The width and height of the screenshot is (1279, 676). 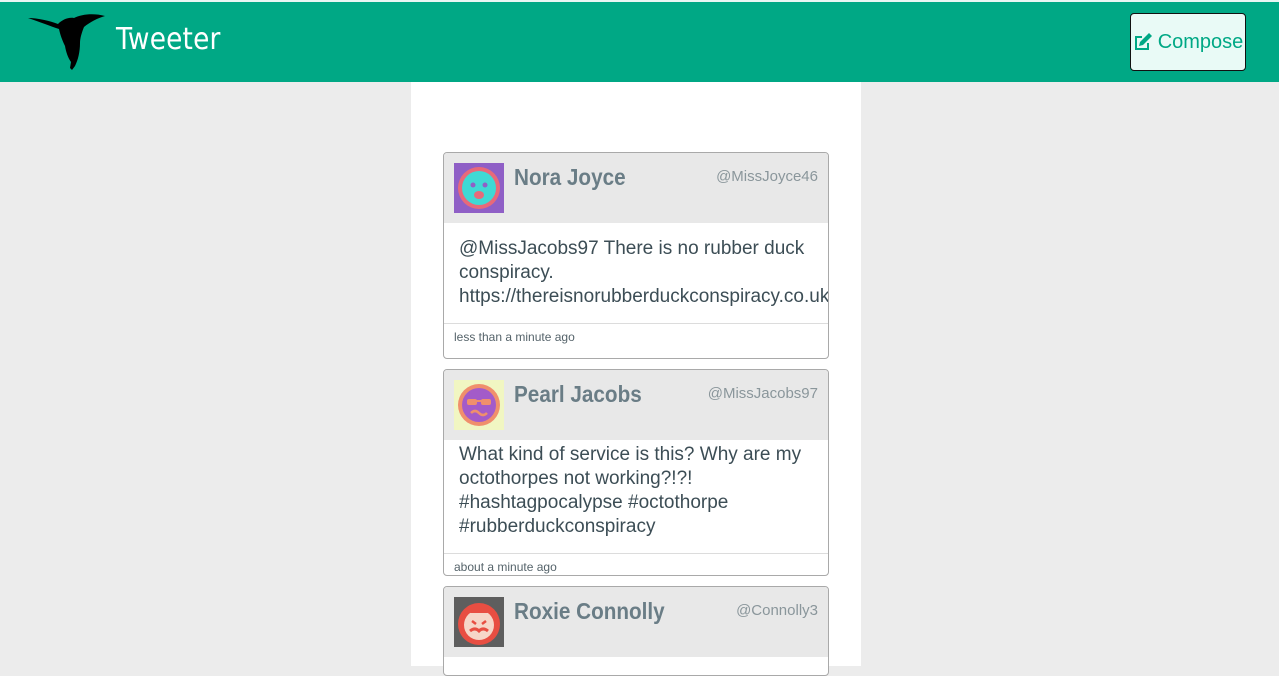 I want to click on compose-button: Compose, so click(x=1188, y=42).